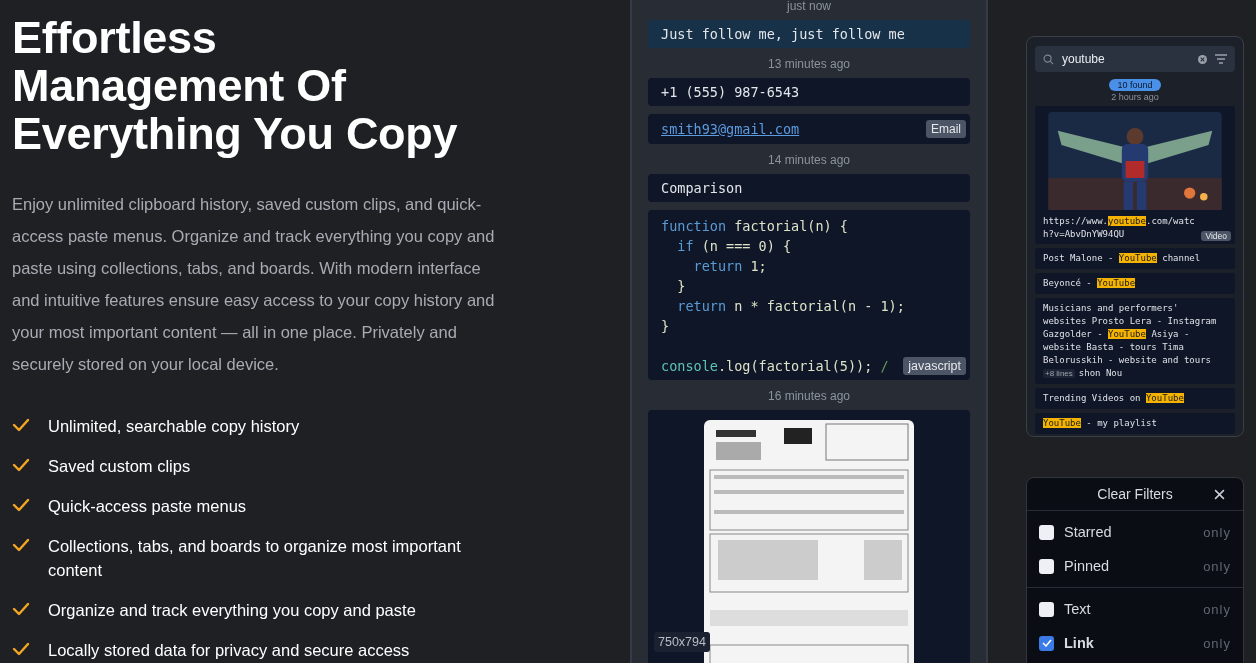  Describe the element at coordinates (809, 160) in the screenshot. I see `timestamp: 14 minutes ago` at that location.